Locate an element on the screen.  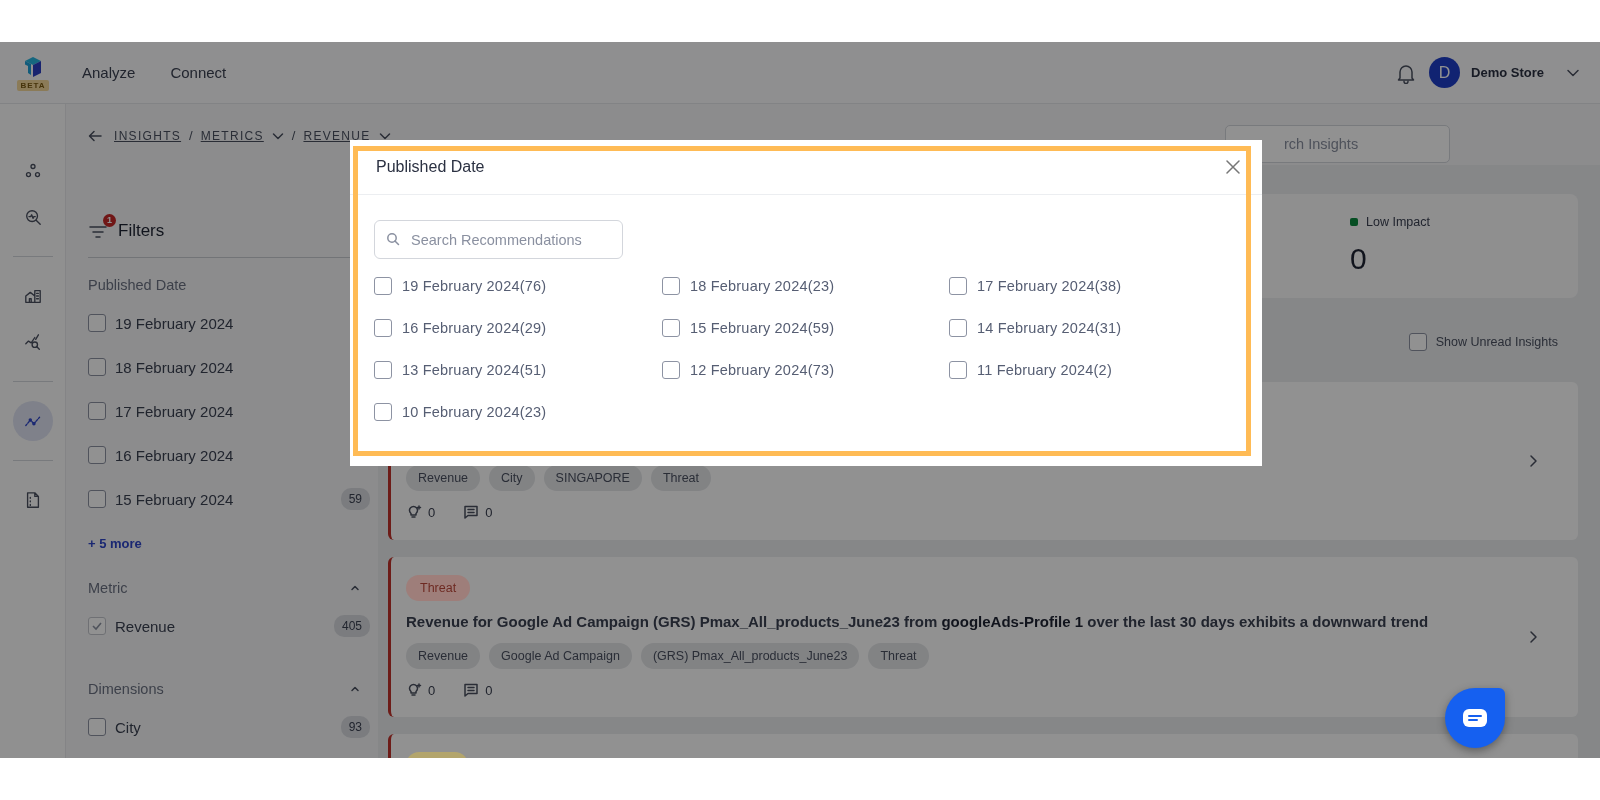
option-label: 17 February 2024(38) is located at coordinates (1049, 286).